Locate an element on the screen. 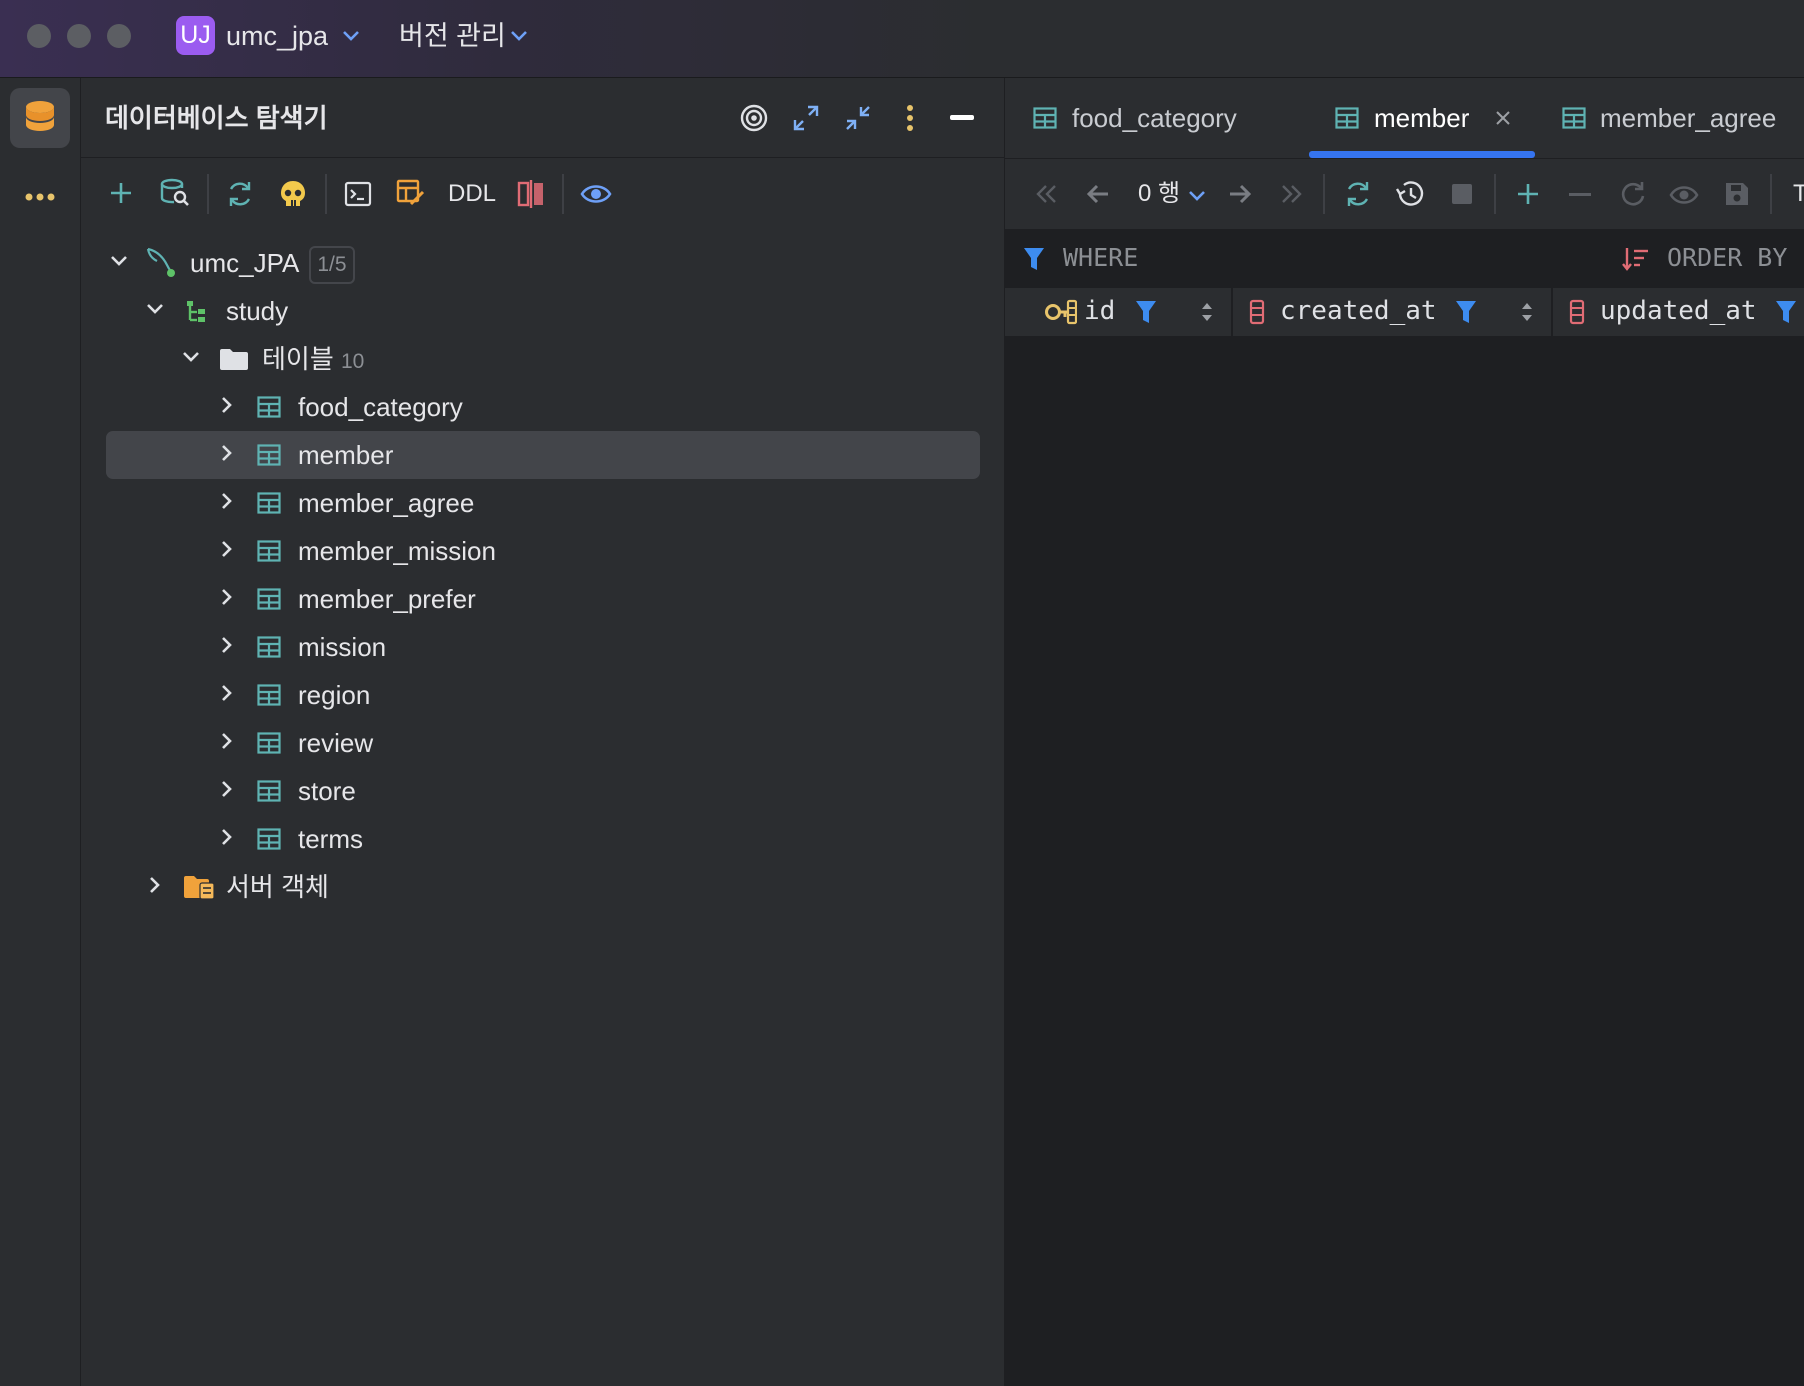 This screenshot has height=1386, width=1804. tree-table-item: review is located at coordinates (542, 743).